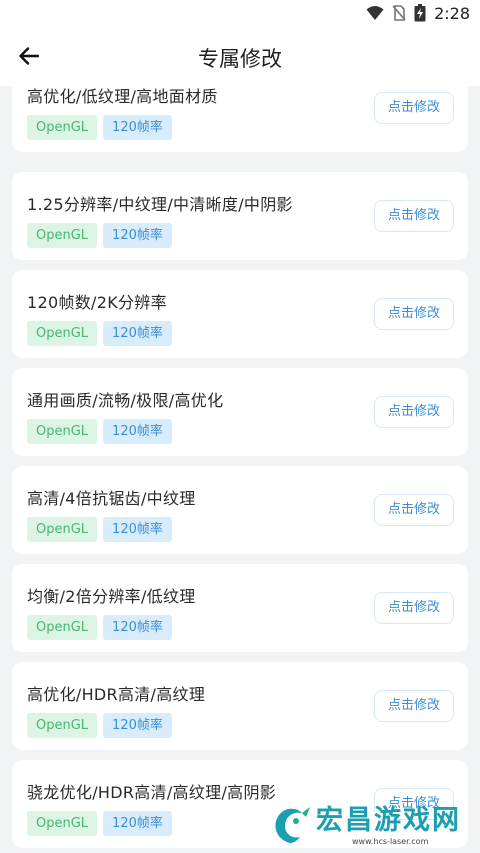 The width and height of the screenshot is (480, 853). I want to click on watermark-name: 宏昌游戏网, so click(388, 820).